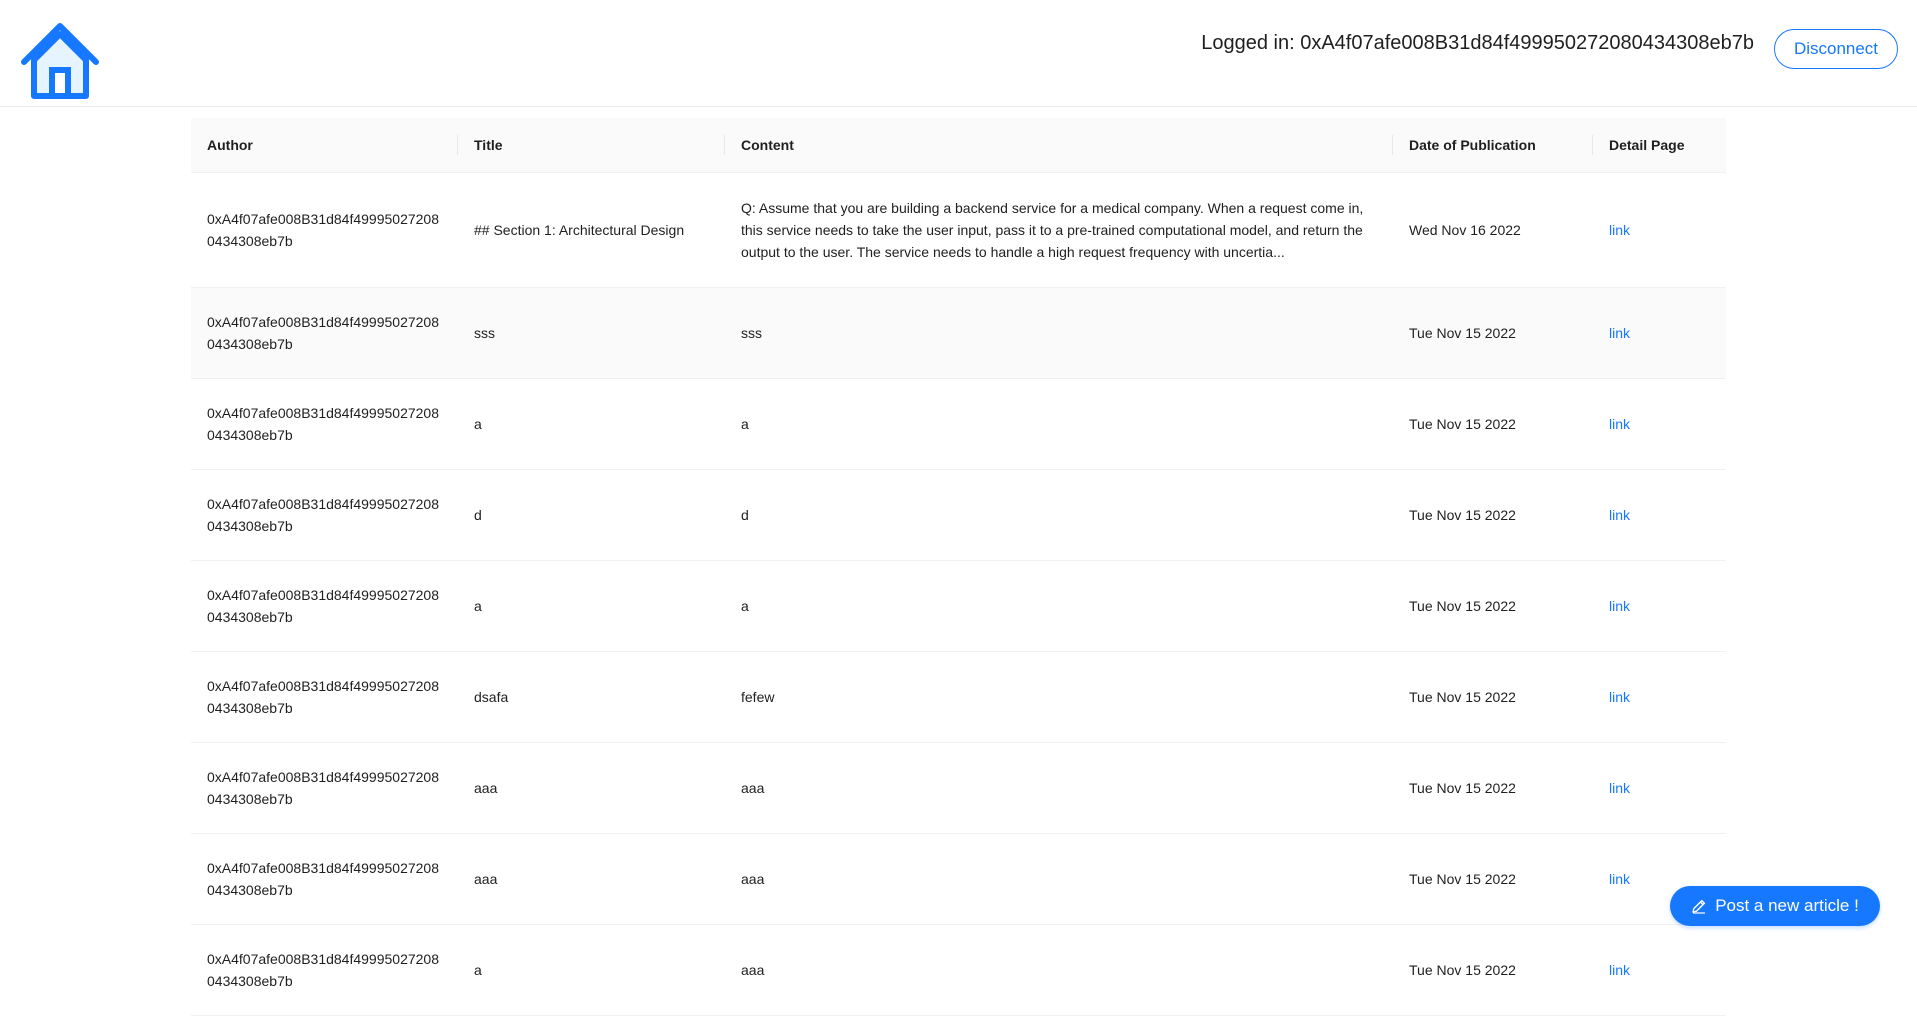 The height and width of the screenshot is (1016, 1917). What do you see at coordinates (1059, 697) in the screenshot?
I see `content-cell: fefew` at bounding box center [1059, 697].